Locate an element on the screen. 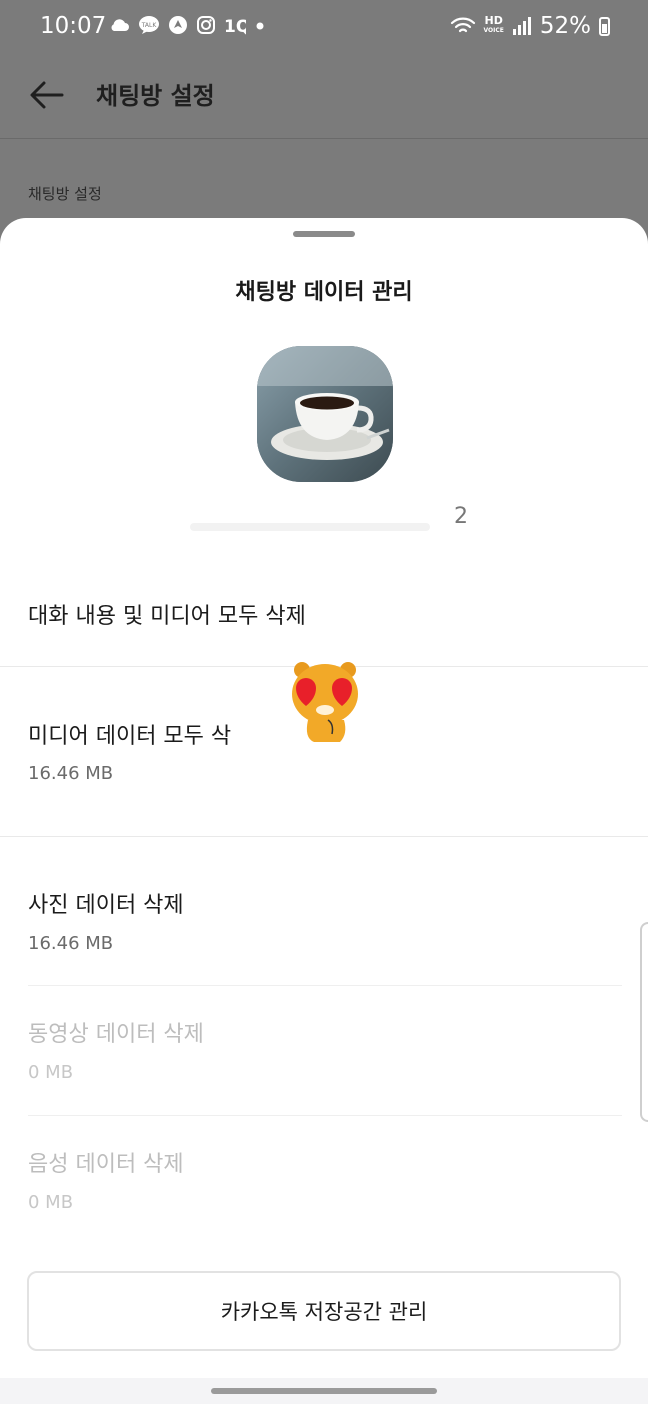  scroll-indicator is located at coordinates (644, 1022).